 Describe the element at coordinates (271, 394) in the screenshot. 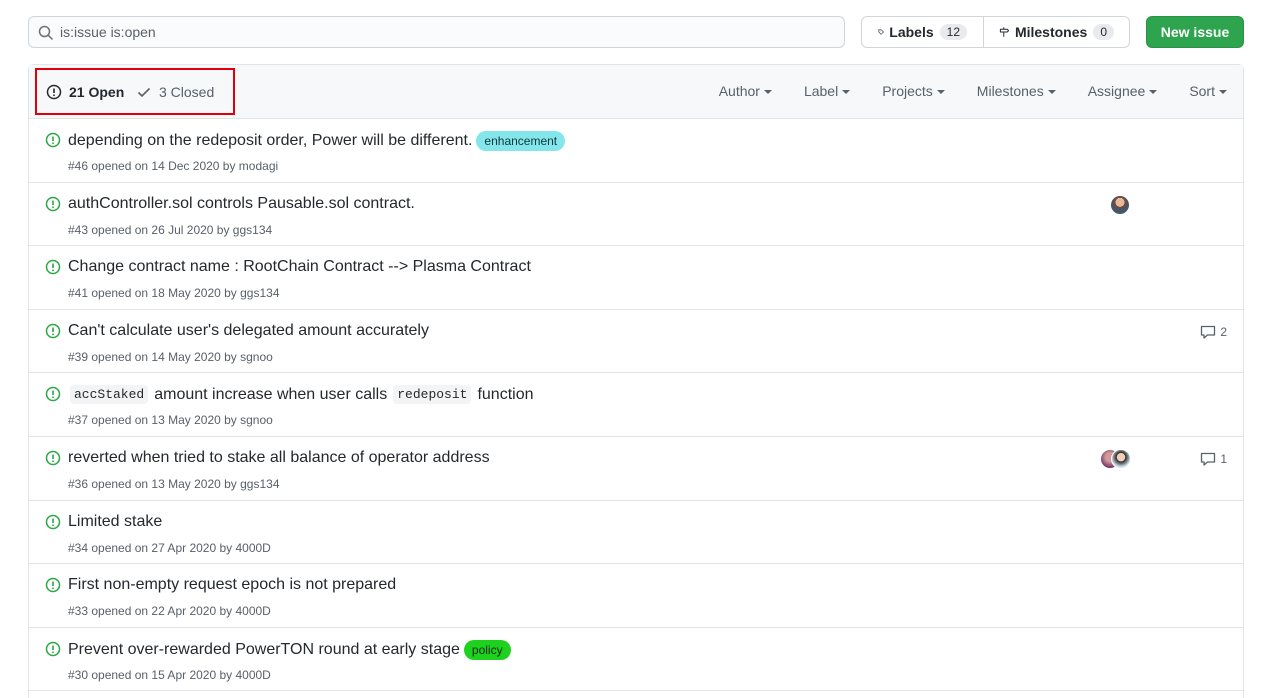

I see `issue-title: amount increase when user calls` at that location.